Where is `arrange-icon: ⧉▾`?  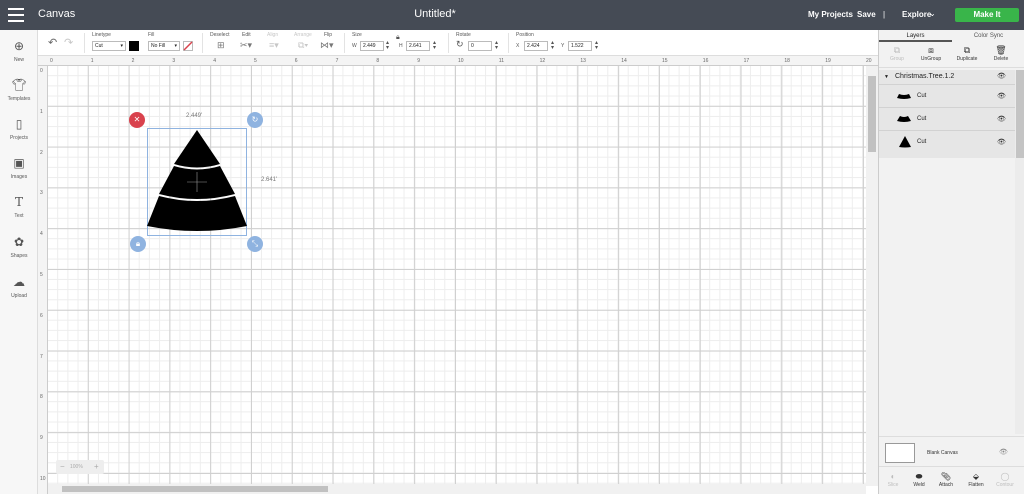 arrange-icon: ⧉▾ is located at coordinates (303, 45).